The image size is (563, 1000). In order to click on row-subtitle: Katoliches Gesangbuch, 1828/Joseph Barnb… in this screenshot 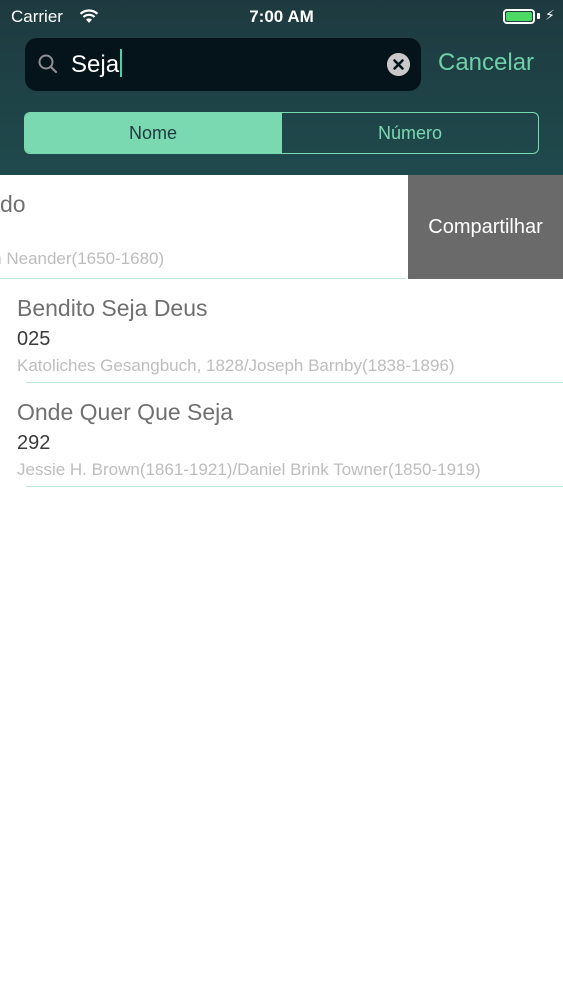, I will do `click(236, 365)`.